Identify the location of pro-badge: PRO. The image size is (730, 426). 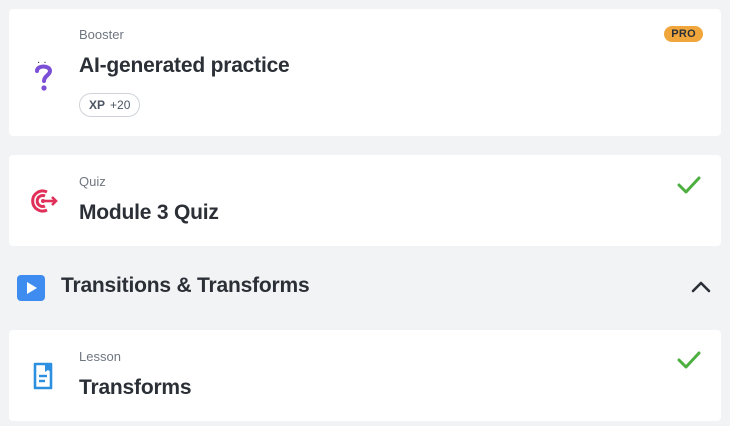
(683, 34).